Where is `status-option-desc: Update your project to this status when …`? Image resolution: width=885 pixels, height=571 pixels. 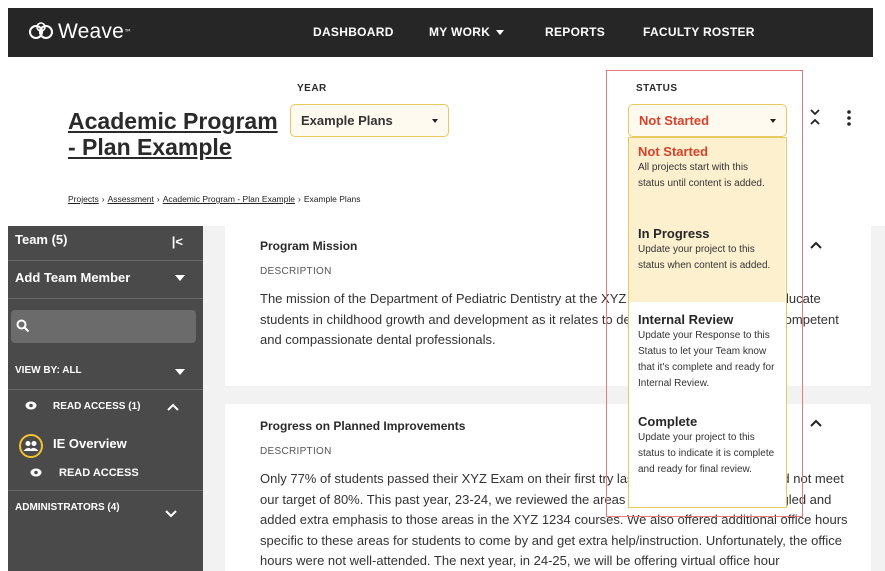 status-option-desc: Update your project to this status when … is located at coordinates (704, 257).